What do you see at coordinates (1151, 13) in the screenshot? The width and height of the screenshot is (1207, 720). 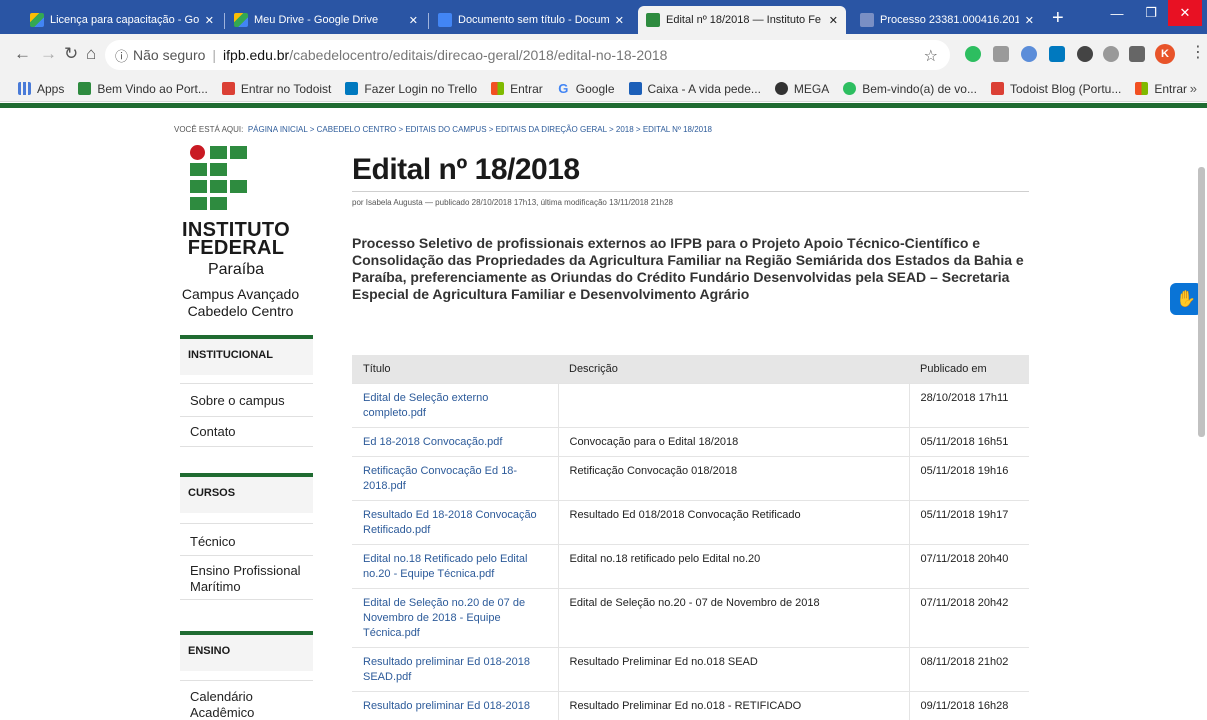 I see `maximize-button: ❐` at bounding box center [1151, 13].